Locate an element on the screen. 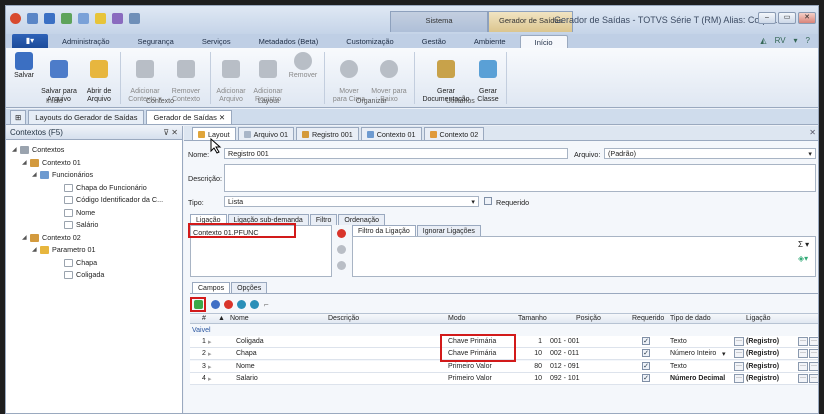  tree-node: ◢ Funcionários is located at coordinates (94, 175).